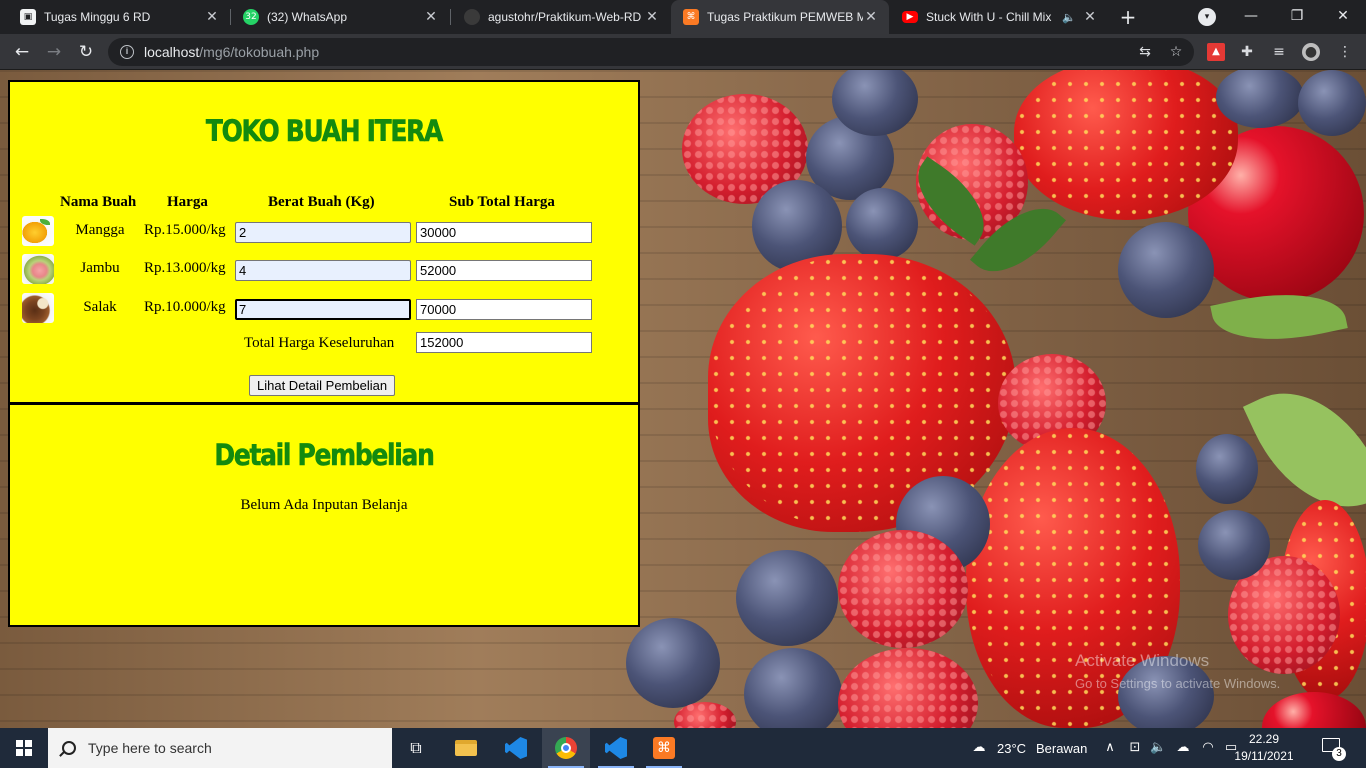  What do you see at coordinates (1110, 748) in the screenshot?
I see `chevron-up-icon: ∧` at bounding box center [1110, 748].